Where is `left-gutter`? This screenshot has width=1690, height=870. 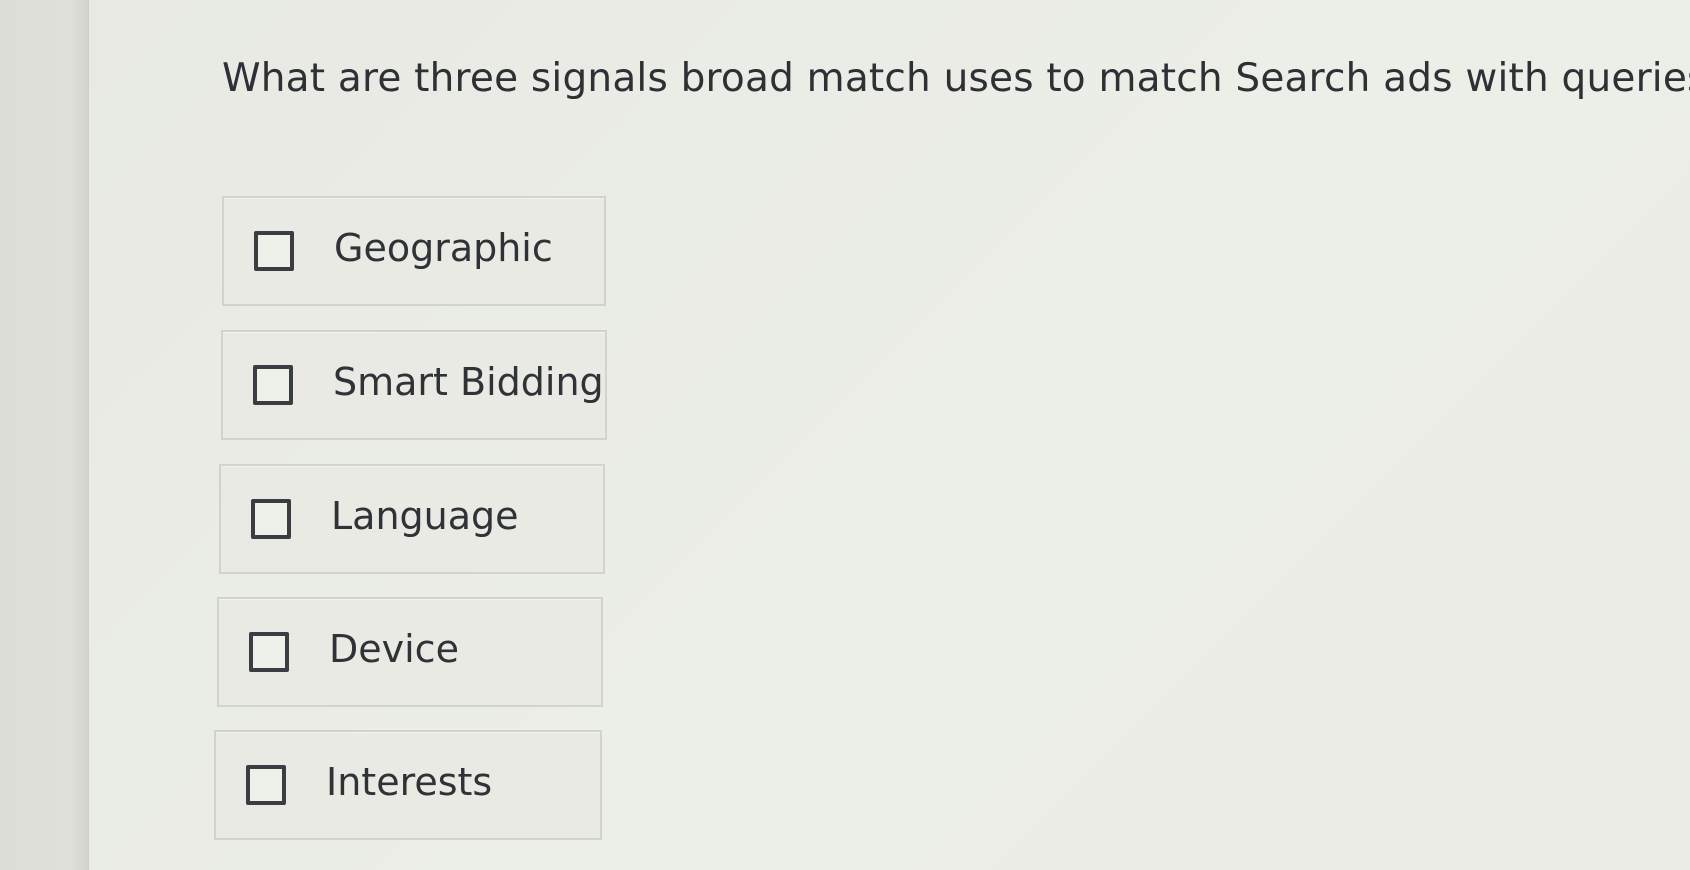
left-gutter is located at coordinates (44, 435).